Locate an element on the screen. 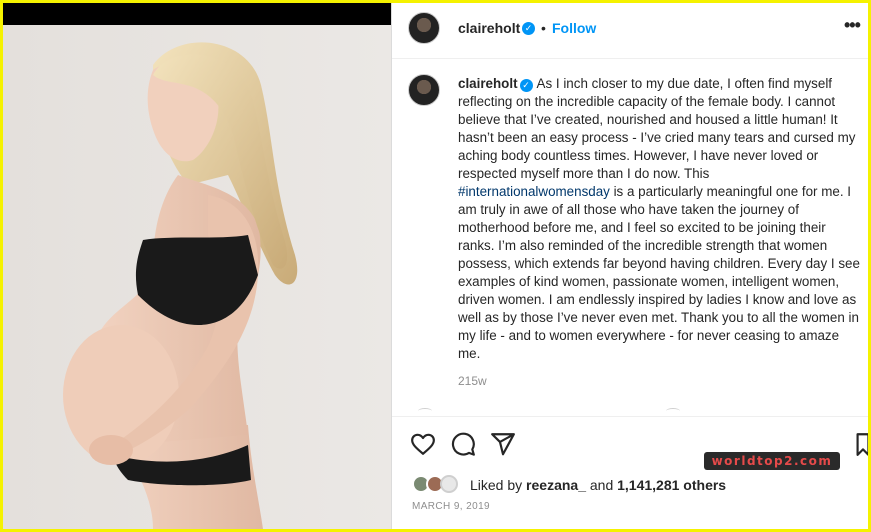 Image resolution: width=871 pixels, height=532 pixels. more-options-icon: ••• is located at coordinates (852, 25).